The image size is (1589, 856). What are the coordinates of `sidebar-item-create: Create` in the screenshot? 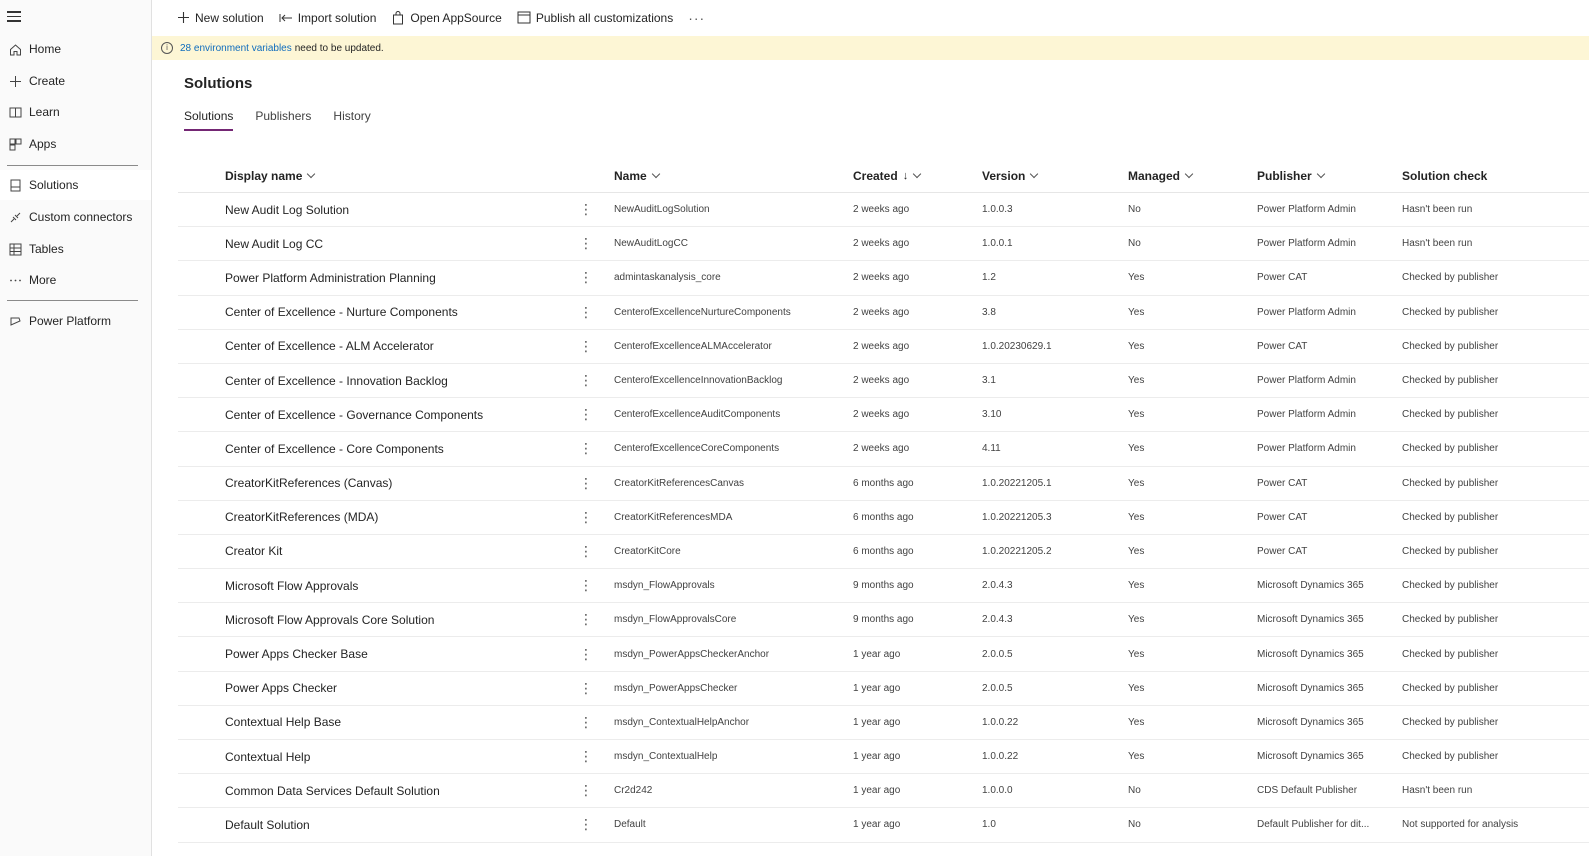 It's located at (75, 81).